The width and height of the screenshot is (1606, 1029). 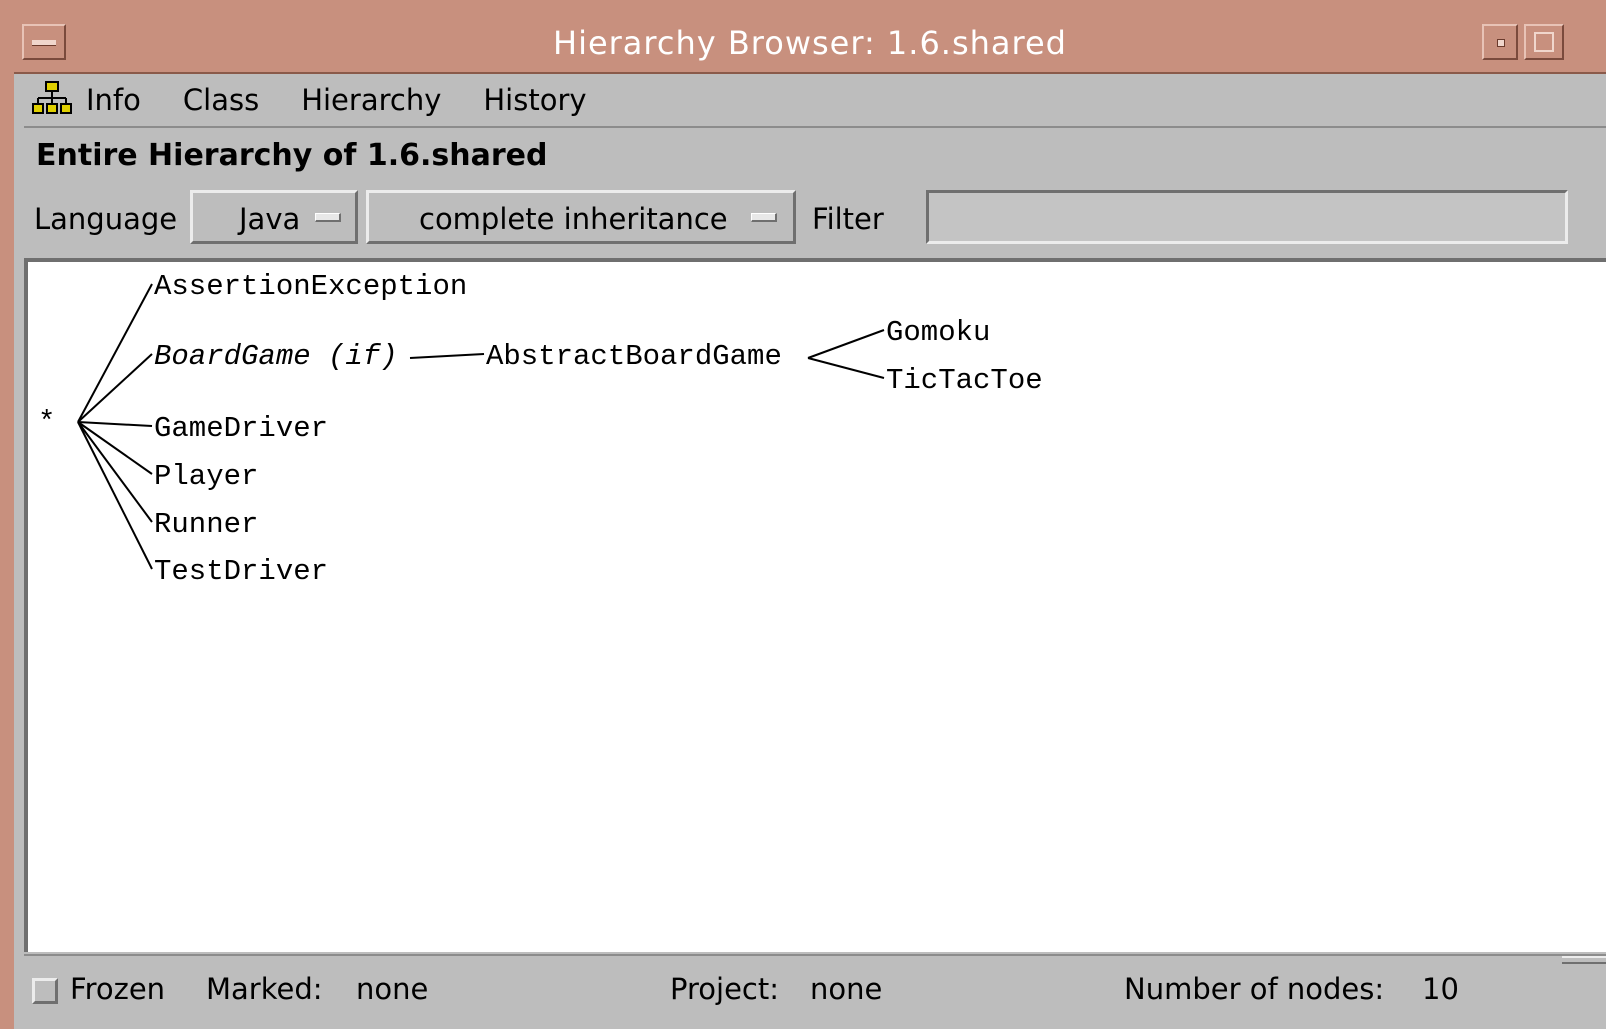 I want to click on project-label: Project:, so click(x=724, y=989).